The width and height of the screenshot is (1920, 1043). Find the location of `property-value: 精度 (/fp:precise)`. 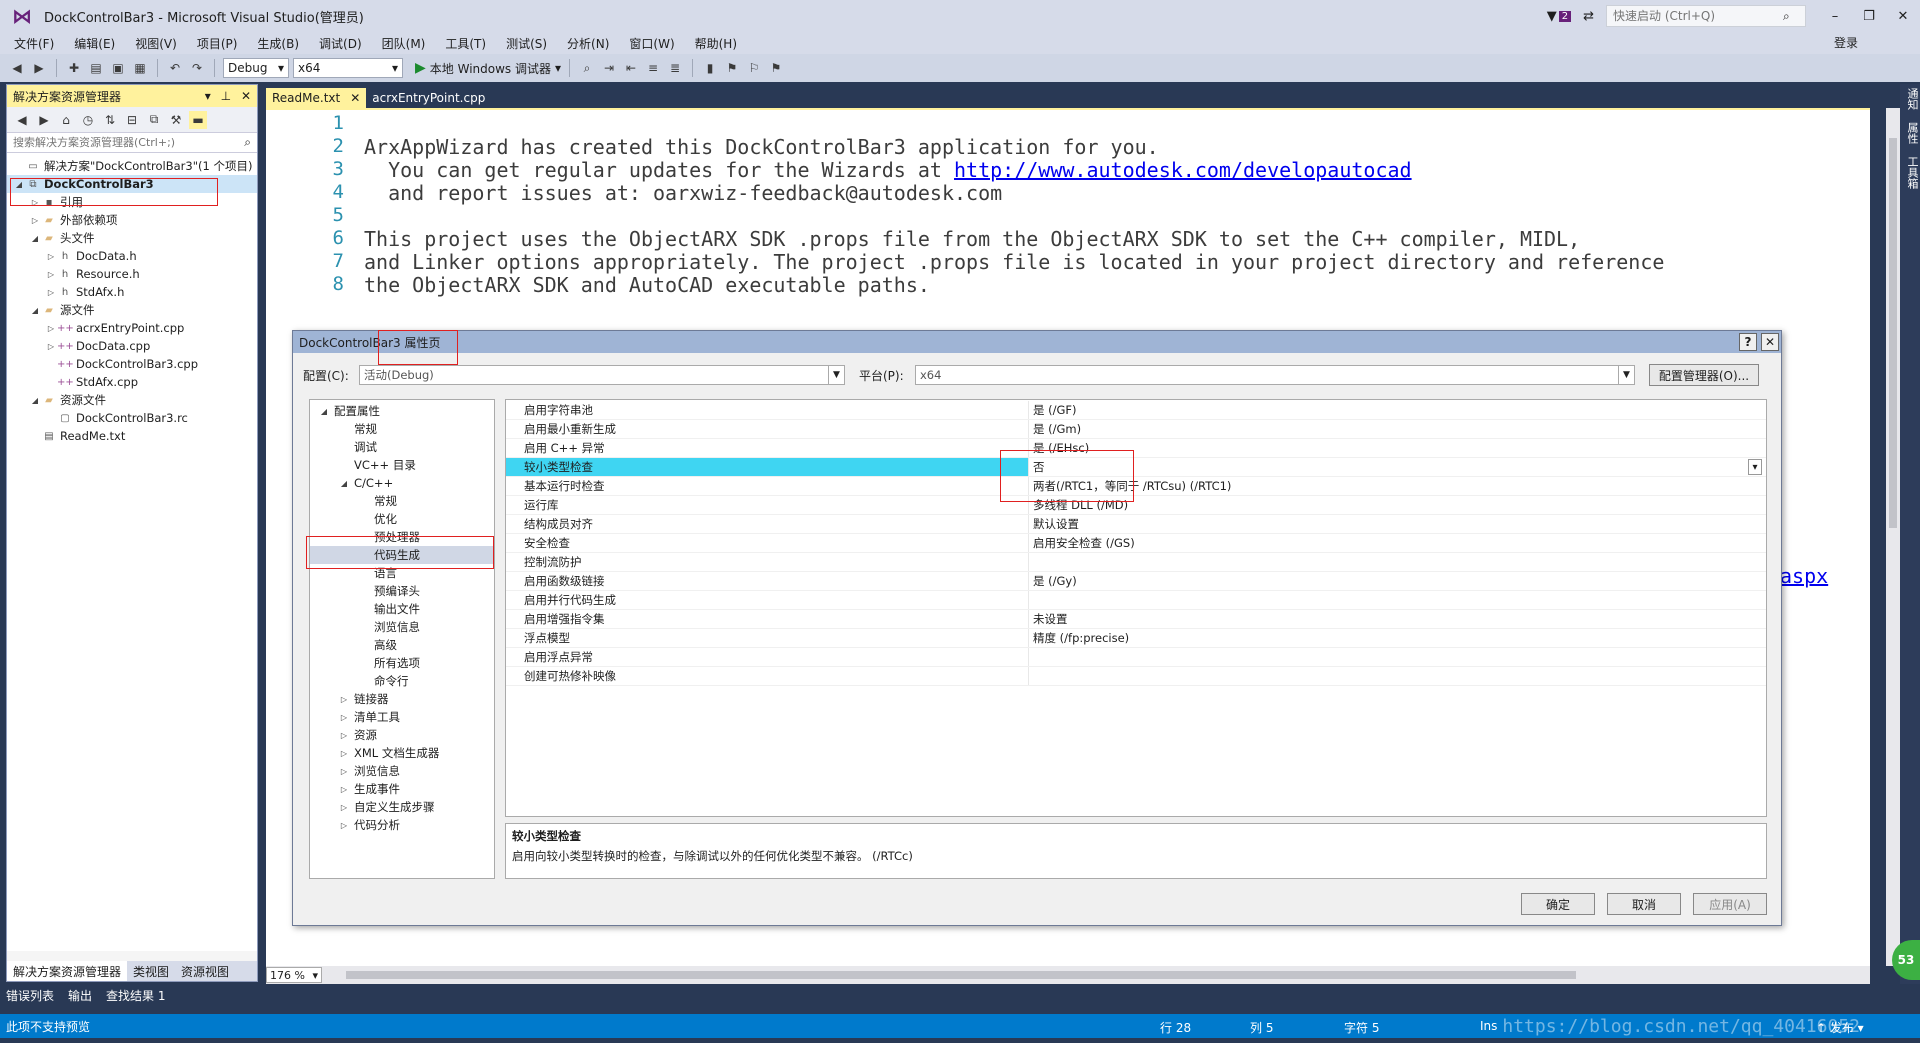

property-value: 精度 (/fp:precise) is located at coordinates (1397, 638).